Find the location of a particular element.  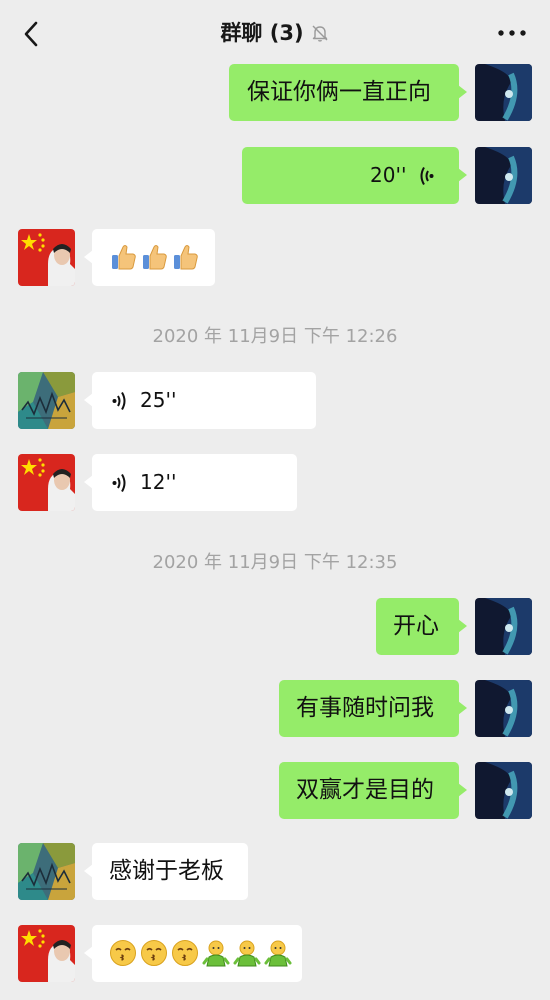

message-bubble-sent: 开心 is located at coordinates (421, 626).